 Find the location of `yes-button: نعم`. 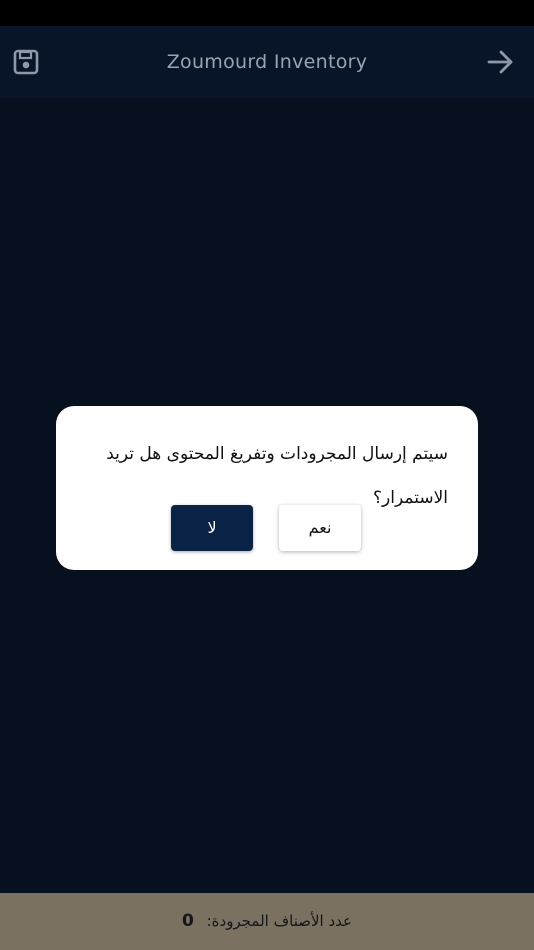

yes-button: نعم is located at coordinates (320, 528).